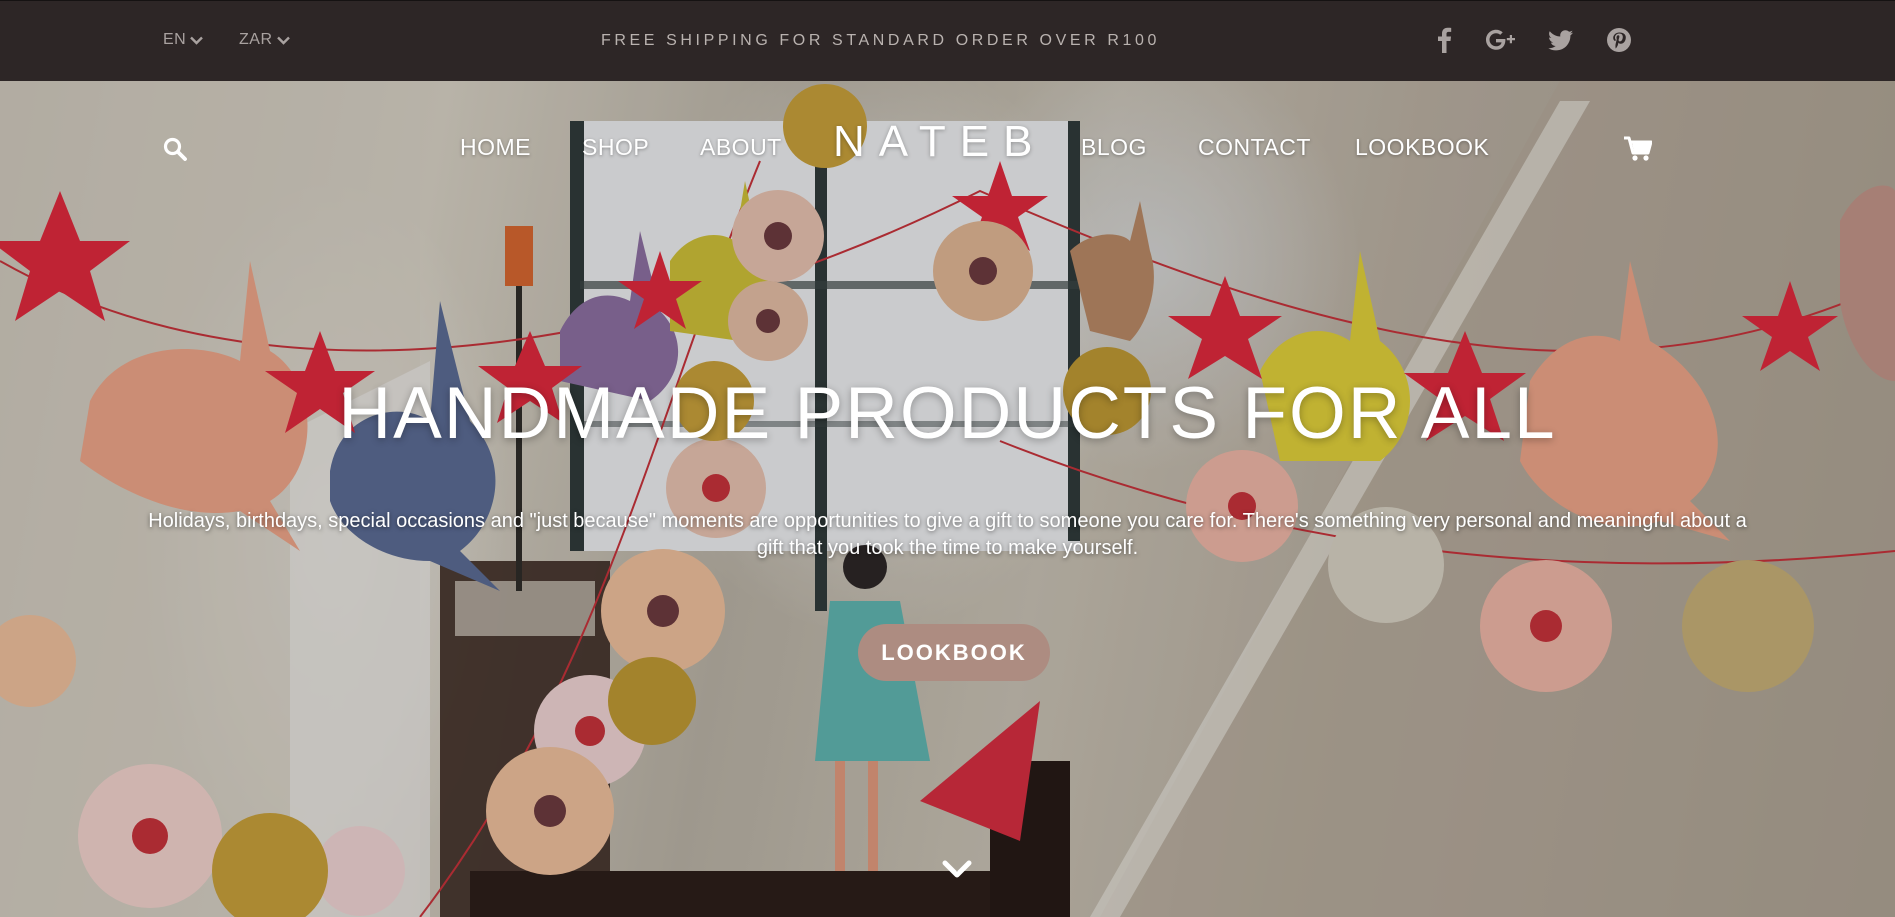 Image resolution: width=1895 pixels, height=917 pixels. Describe the element at coordinates (1114, 147) in the screenshot. I see `nav-blog: BLOG` at that location.